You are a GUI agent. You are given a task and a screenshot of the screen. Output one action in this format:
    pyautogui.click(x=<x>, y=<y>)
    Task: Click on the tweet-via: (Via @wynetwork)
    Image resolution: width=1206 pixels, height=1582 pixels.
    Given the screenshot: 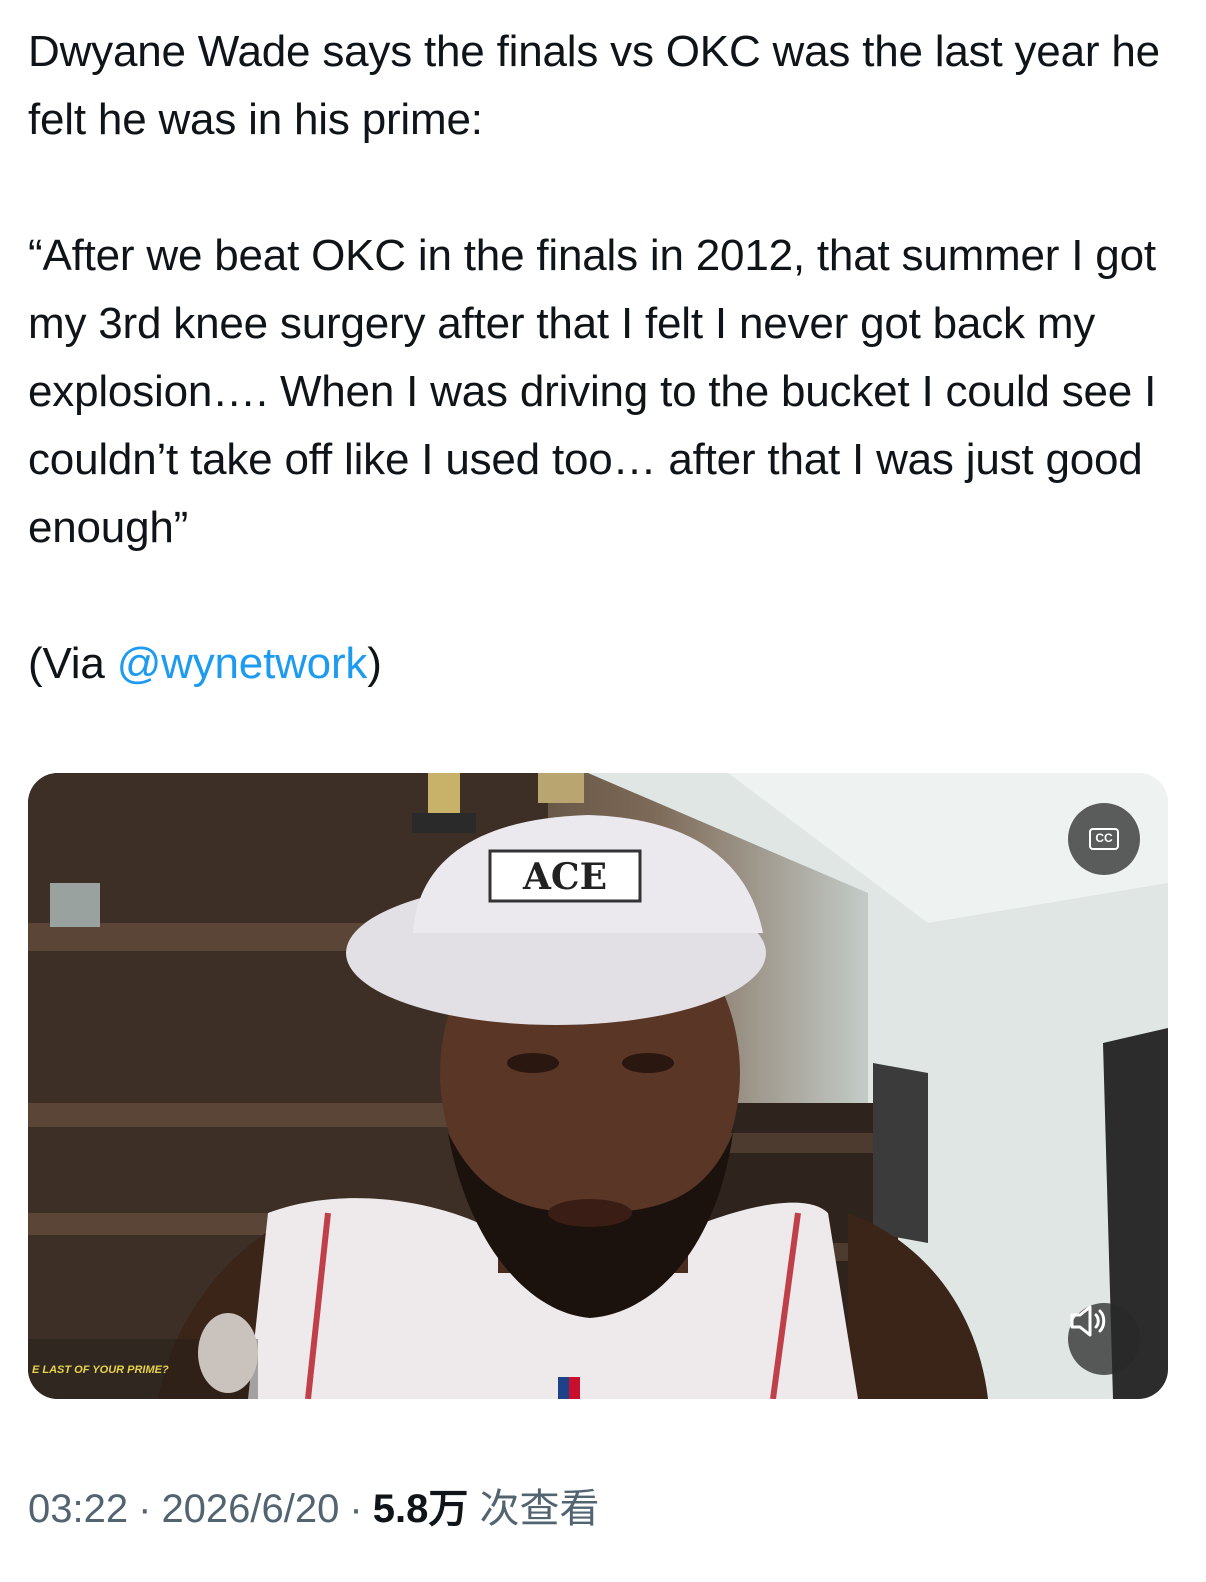 What is the action you would take?
    pyautogui.click(x=603, y=664)
    